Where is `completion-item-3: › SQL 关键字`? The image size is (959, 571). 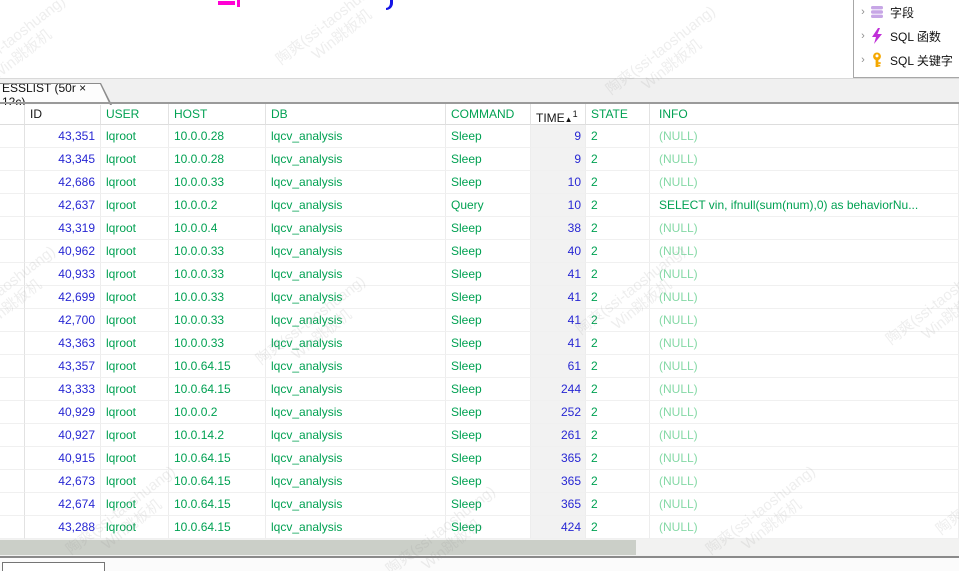 completion-item-3: › SQL 关键字 is located at coordinates (906, 60).